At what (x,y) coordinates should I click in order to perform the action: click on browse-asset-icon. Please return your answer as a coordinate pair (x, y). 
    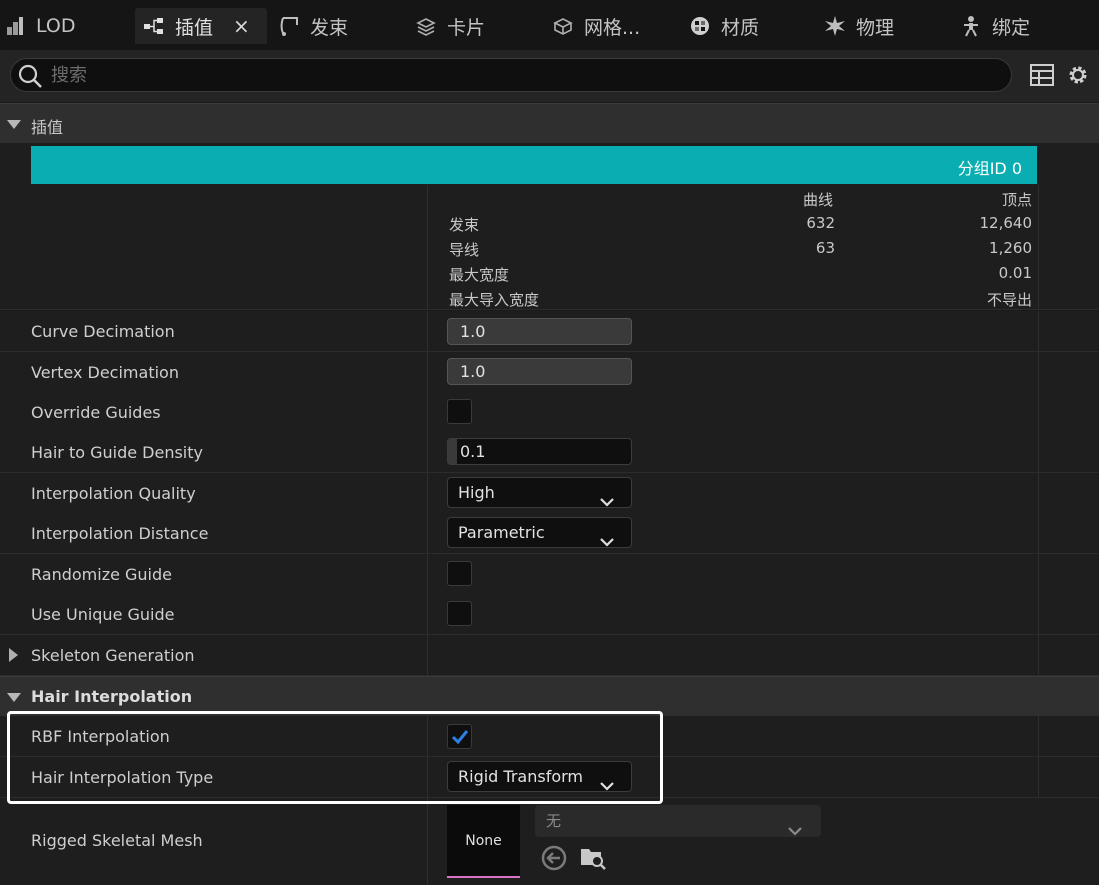
    Looking at the image, I should click on (593, 860).